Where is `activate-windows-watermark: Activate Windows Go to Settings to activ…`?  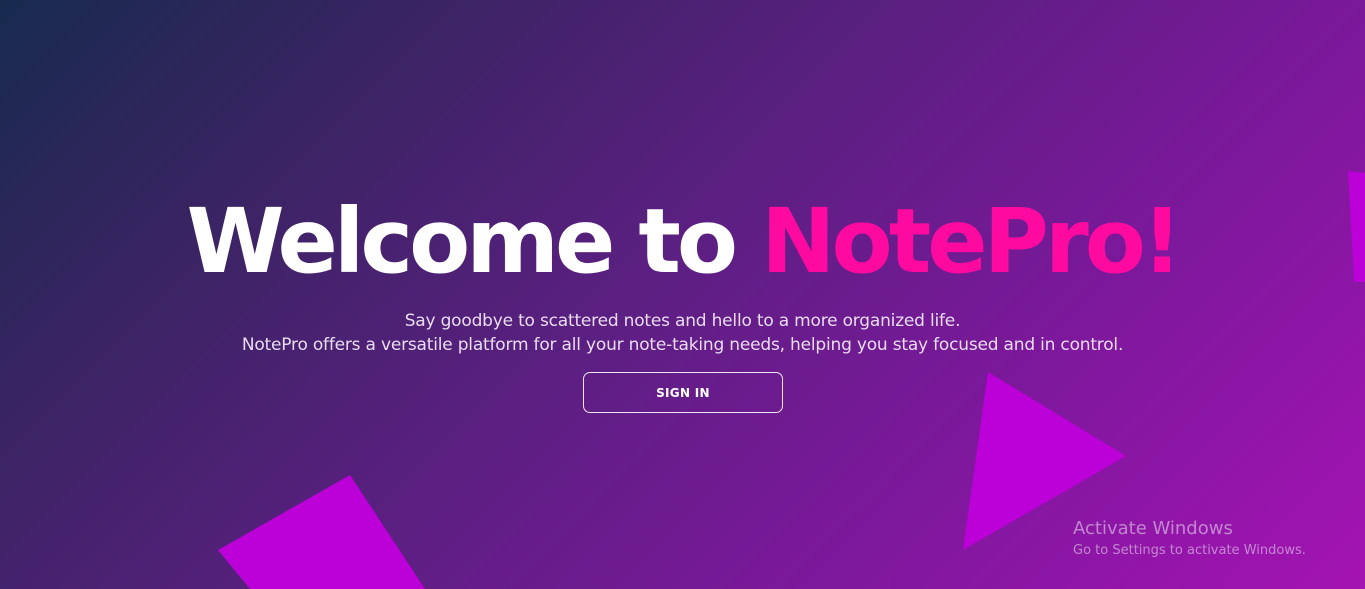 activate-windows-watermark: Activate Windows Go to Settings to activ… is located at coordinates (1189, 539).